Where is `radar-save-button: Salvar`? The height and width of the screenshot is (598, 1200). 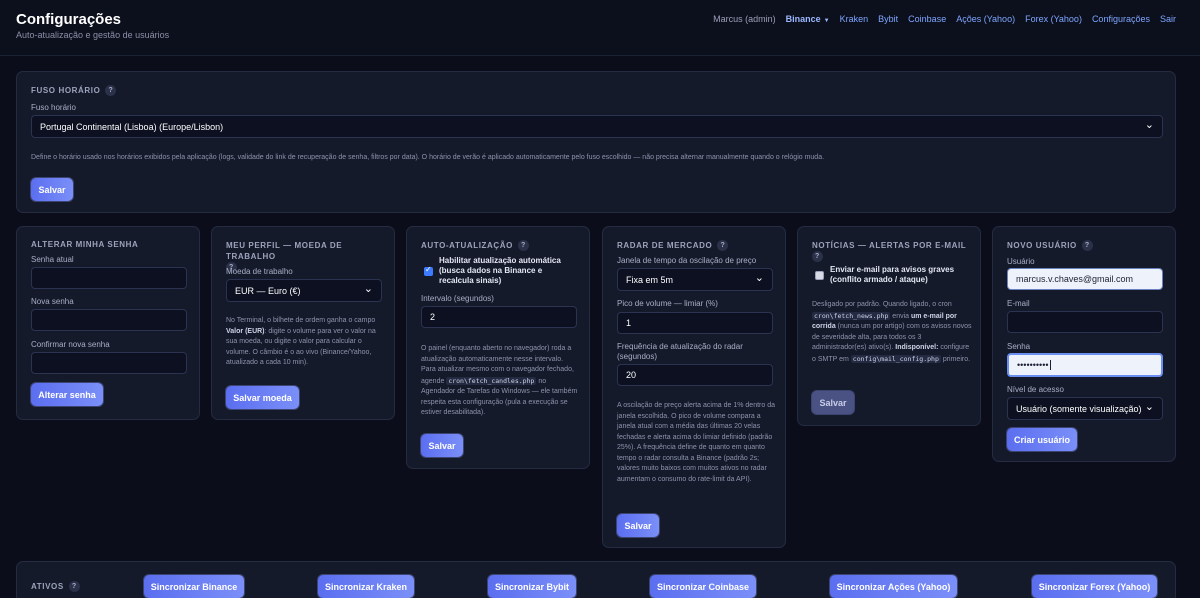 radar-save-button: Salvar is located at coordinates (638, 525).